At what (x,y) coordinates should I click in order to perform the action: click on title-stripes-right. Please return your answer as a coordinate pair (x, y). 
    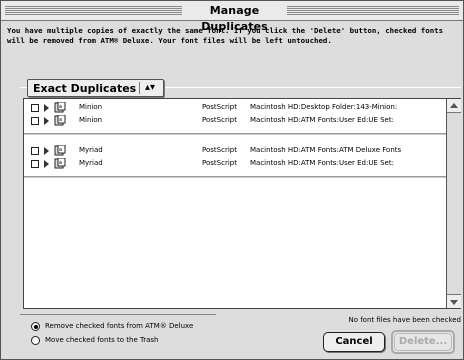
    Looking at the image, I should click on (373, 11).